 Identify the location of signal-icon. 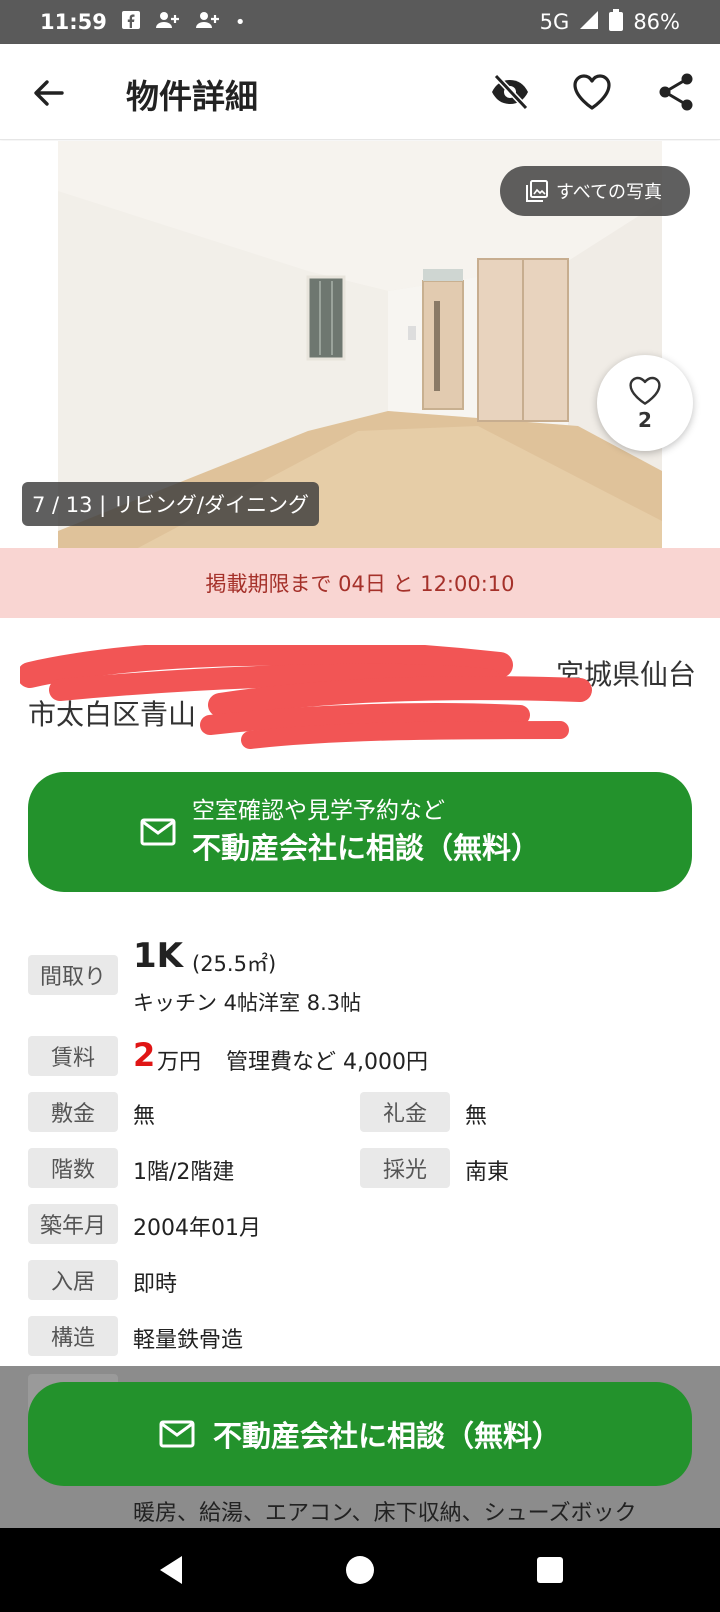
(589, 22).